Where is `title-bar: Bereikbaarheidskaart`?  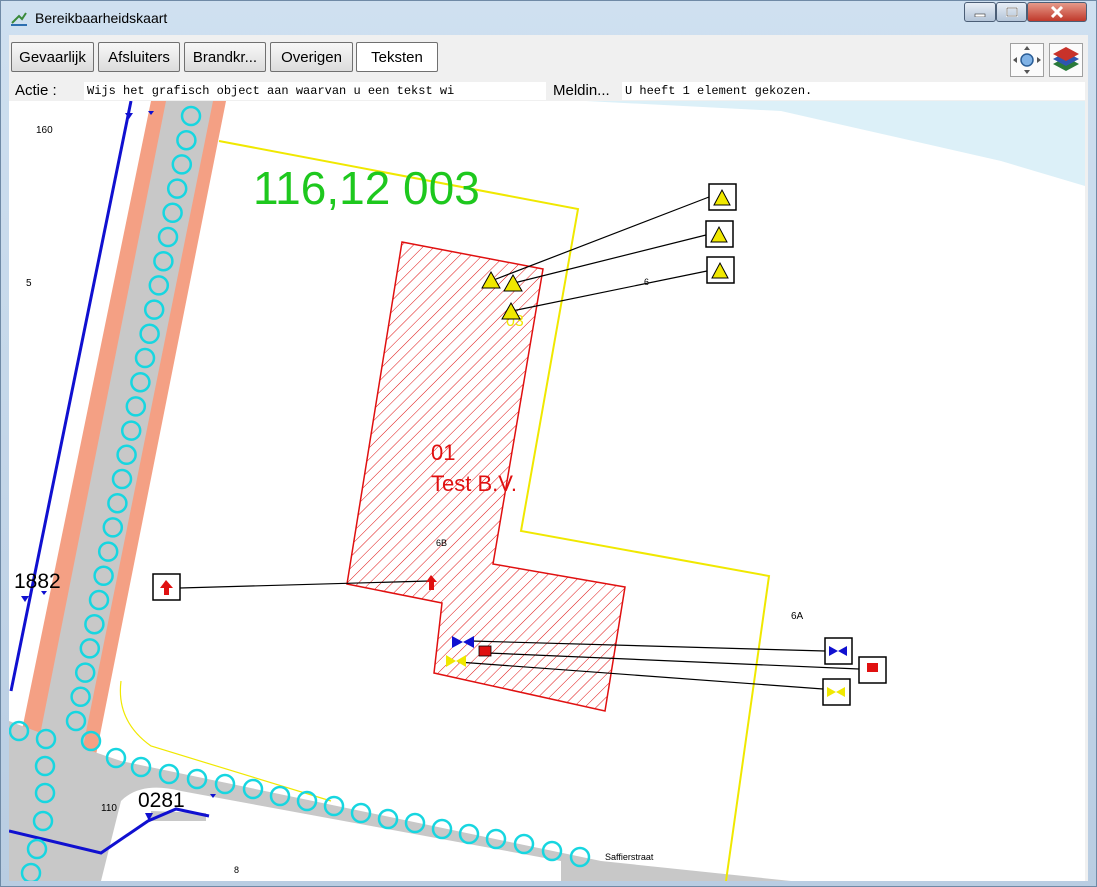
title-bar: Bereikbaarheidskaart is located at coordinates (548, 18).